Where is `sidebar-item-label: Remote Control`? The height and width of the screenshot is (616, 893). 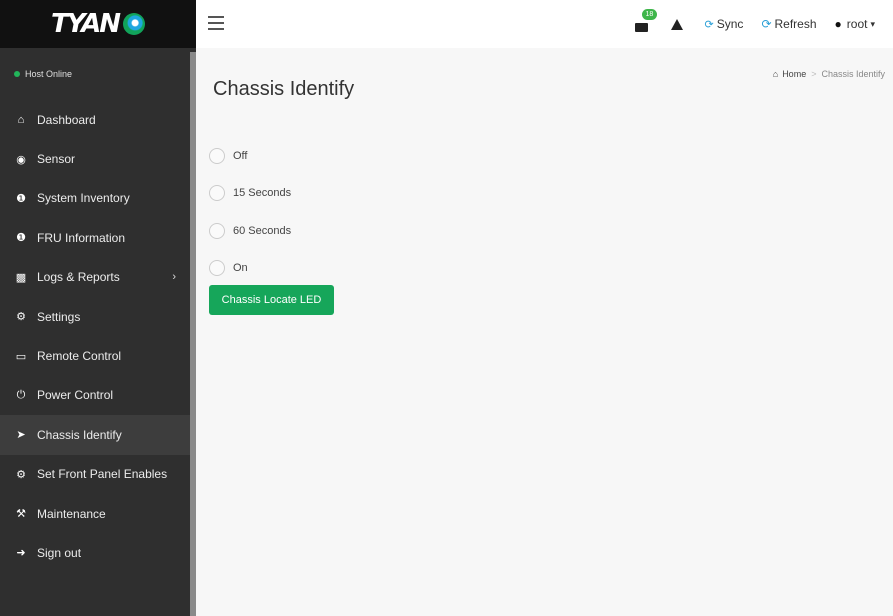
sidebar-item-label: Remote Control is located at coordinates (79, 356).